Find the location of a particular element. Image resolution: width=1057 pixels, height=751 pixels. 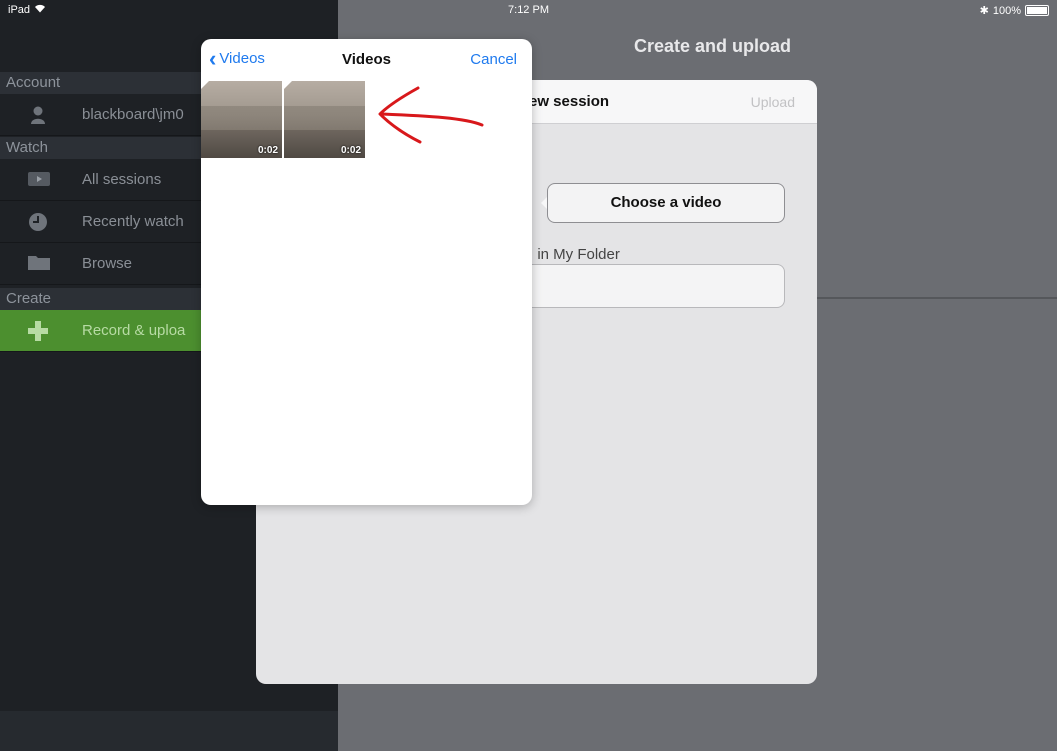

choose-video-button: Choose a video is located at coordinates (666, 203).